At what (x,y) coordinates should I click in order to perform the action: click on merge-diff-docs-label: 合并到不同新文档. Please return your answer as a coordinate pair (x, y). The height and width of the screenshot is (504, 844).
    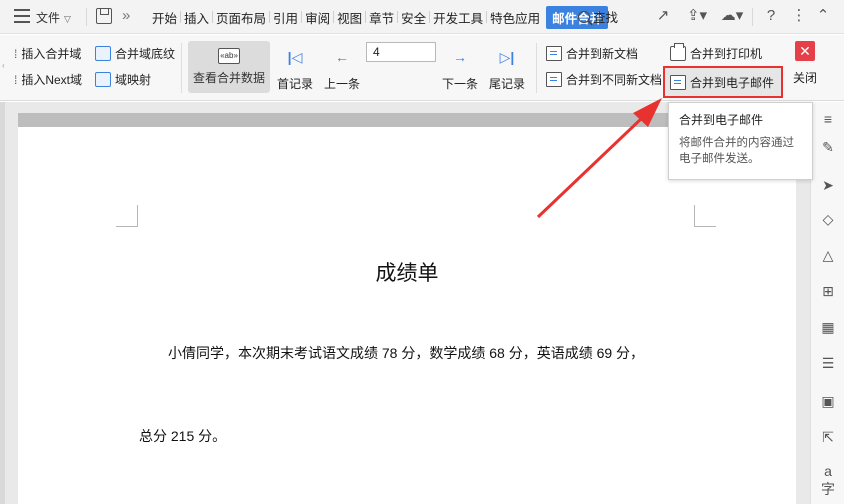
    Looking at the image, I should click on (614, 80).